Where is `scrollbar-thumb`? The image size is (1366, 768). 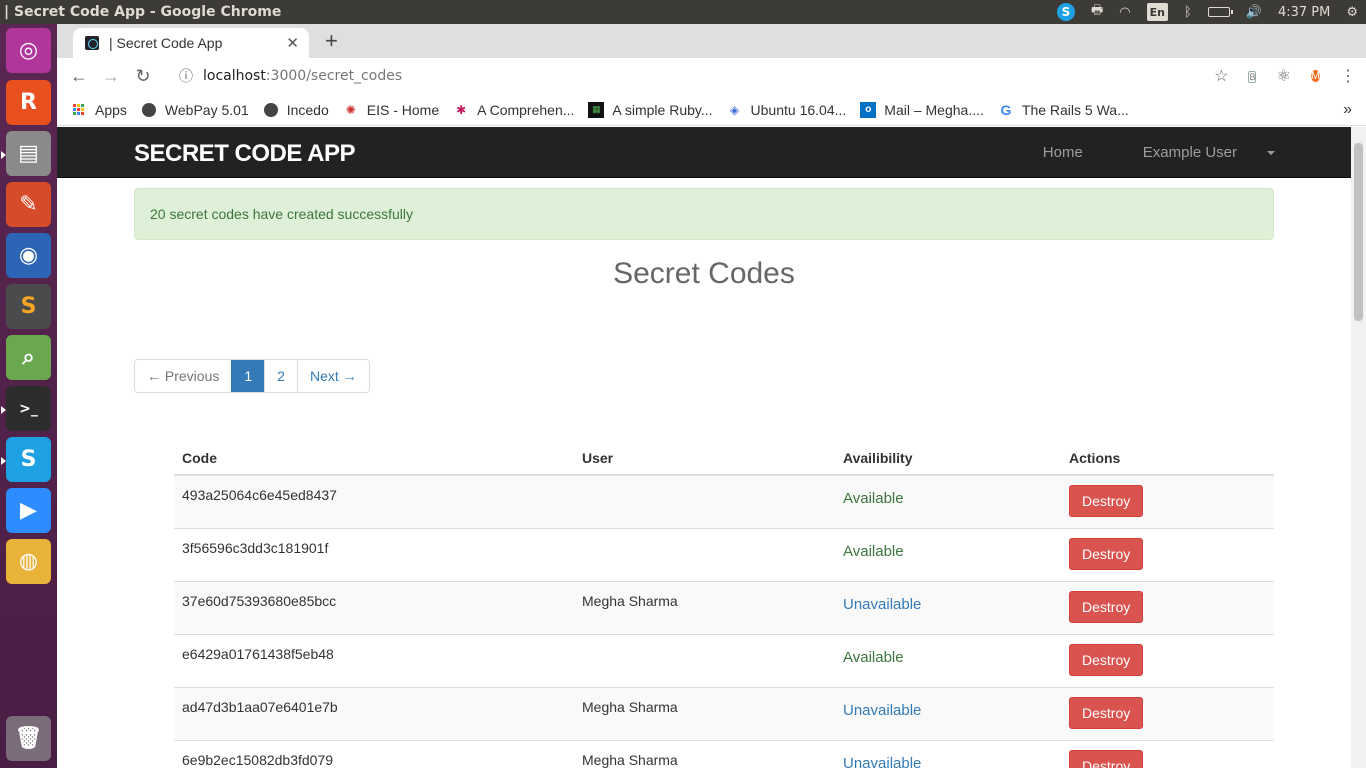
scrollbar-thumb is located at coordinates (1358, 232).